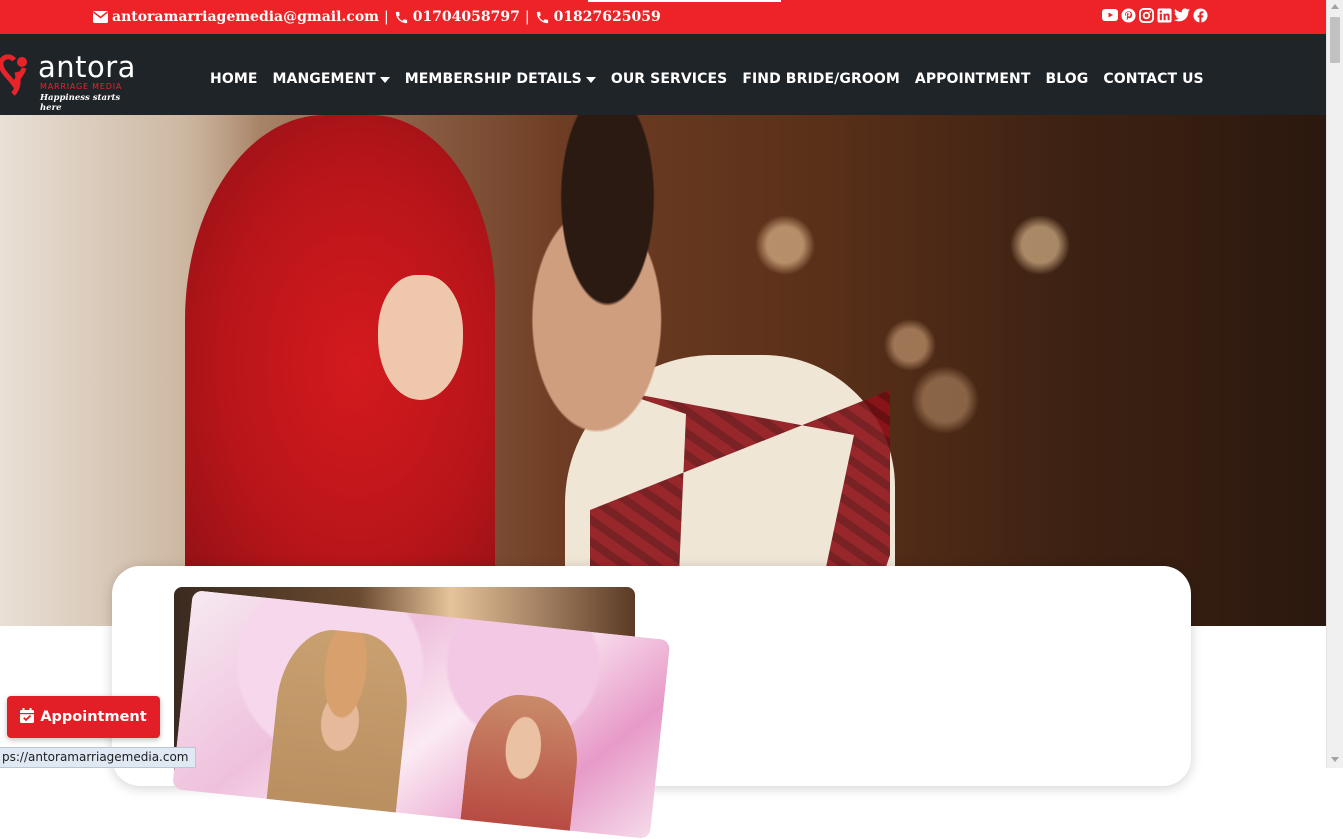 Image resolution: width=1343 pixels, height=839 pixels. I want to click on contact-email: antoramarriagemedia@gmail.com, so click(245, 17).